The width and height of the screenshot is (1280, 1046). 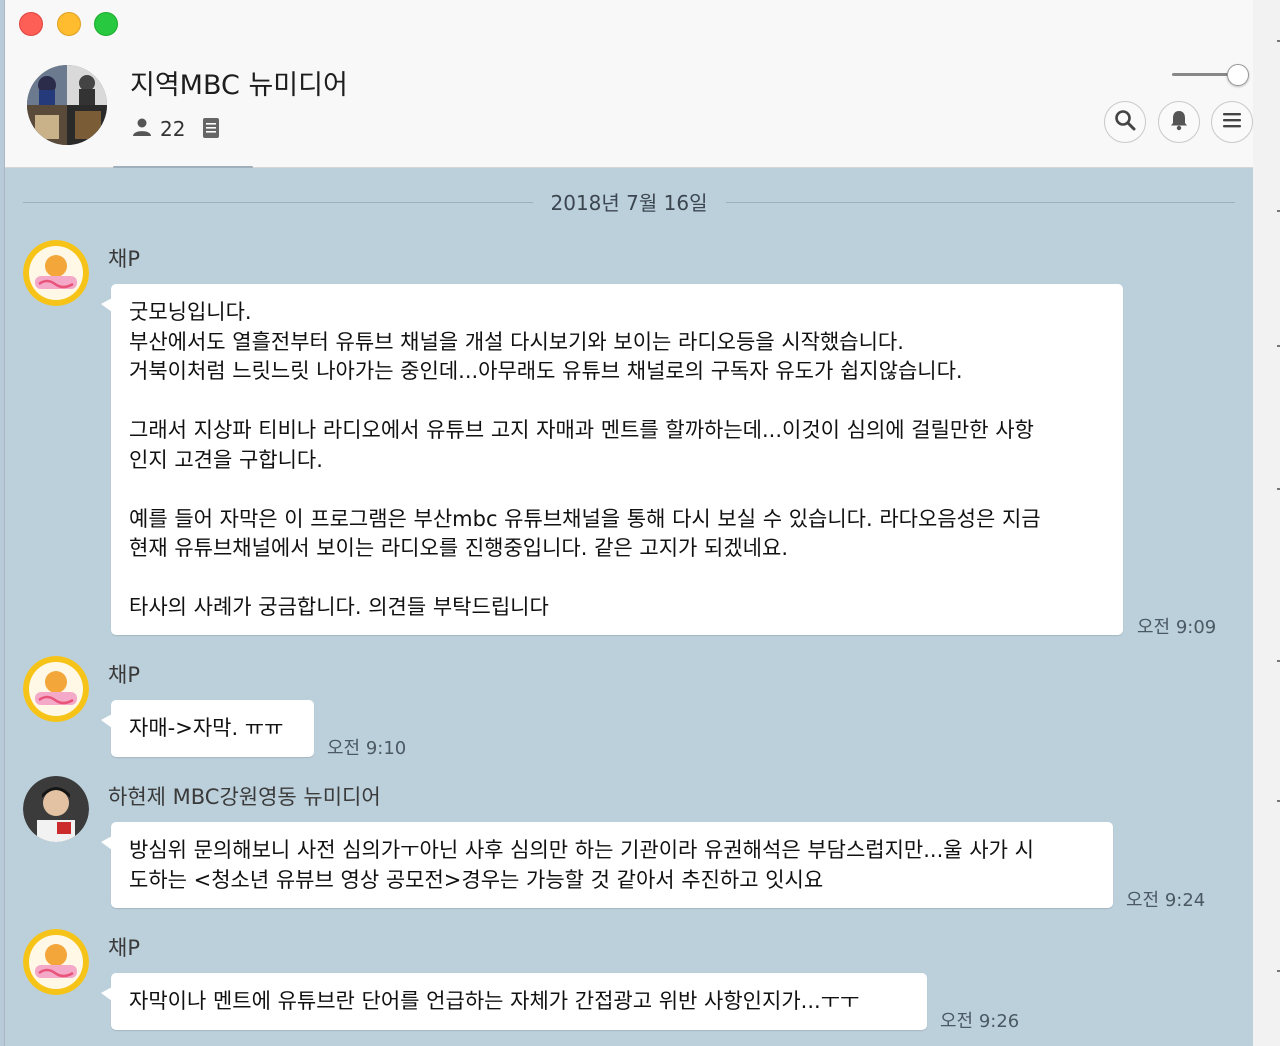 I want to click on notification-button, so click(x=1179, y=122).